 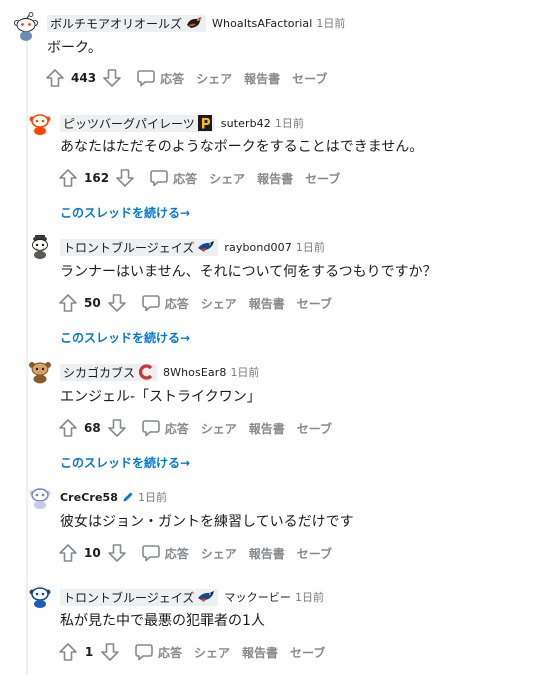 What do you see at coordinates (92, 553) in the screenshot?
I see `vote-score: 10` at bounding box center [92, 553].